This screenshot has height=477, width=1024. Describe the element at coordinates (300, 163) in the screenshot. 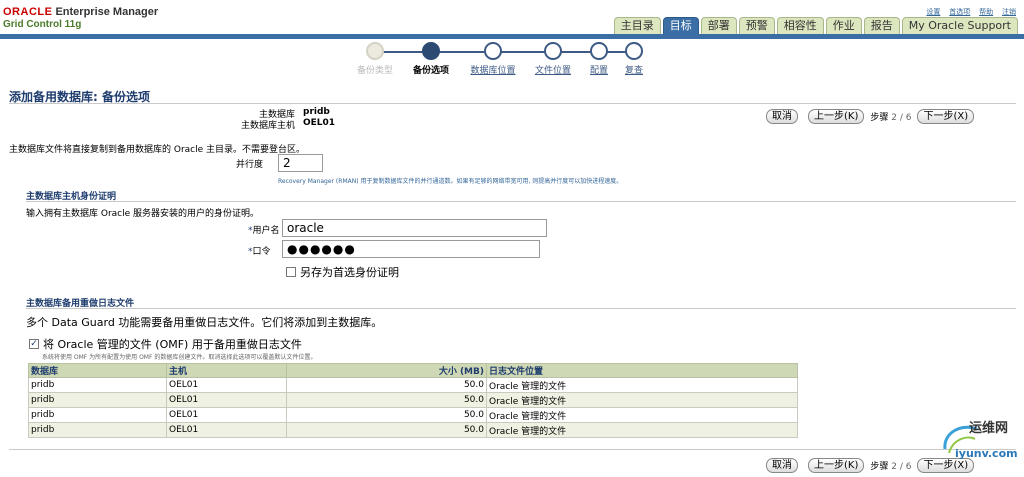

I see `parallel-input: 2` at that location.